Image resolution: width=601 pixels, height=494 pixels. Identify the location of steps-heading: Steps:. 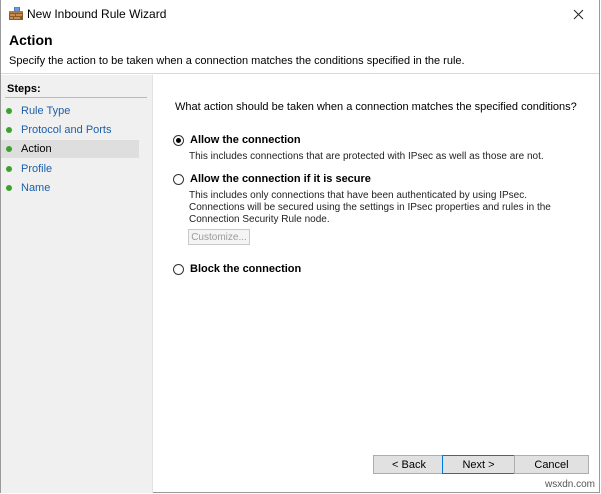
(24, 89).